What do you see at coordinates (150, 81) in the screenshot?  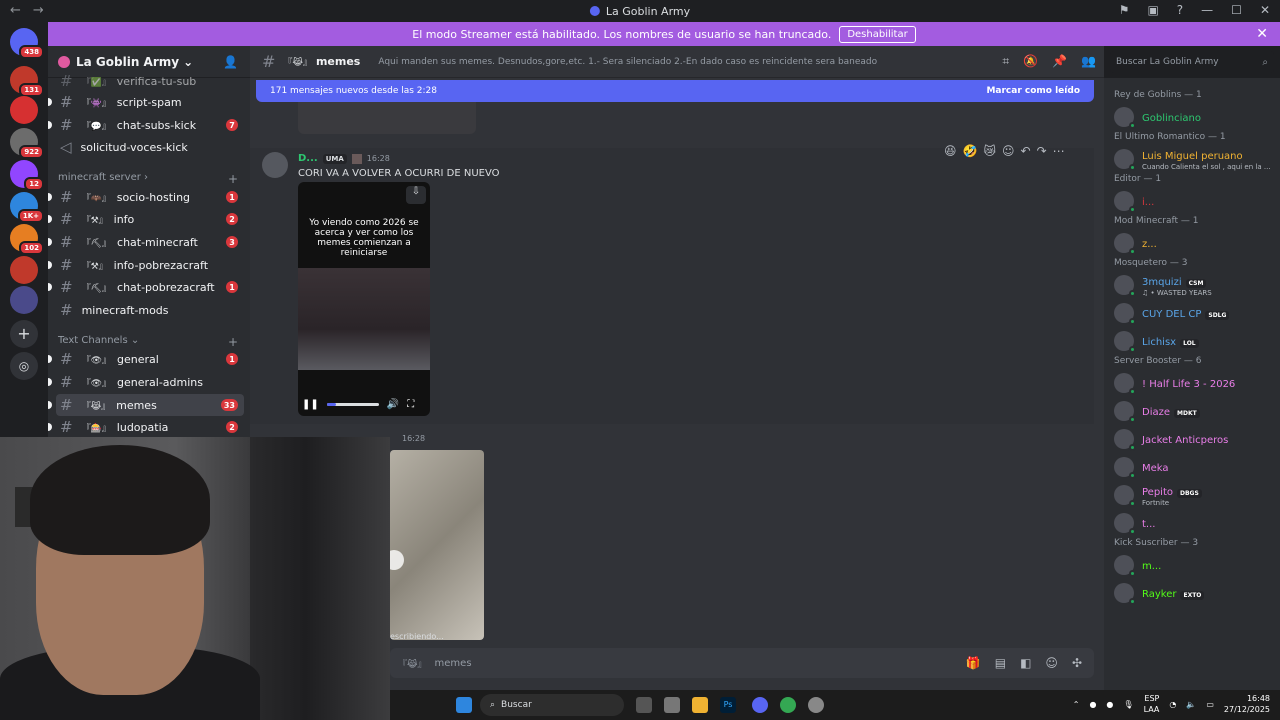 I see `channel-item: # 『✅』 verifica-tu-sub` at bounding box center [150, 81].